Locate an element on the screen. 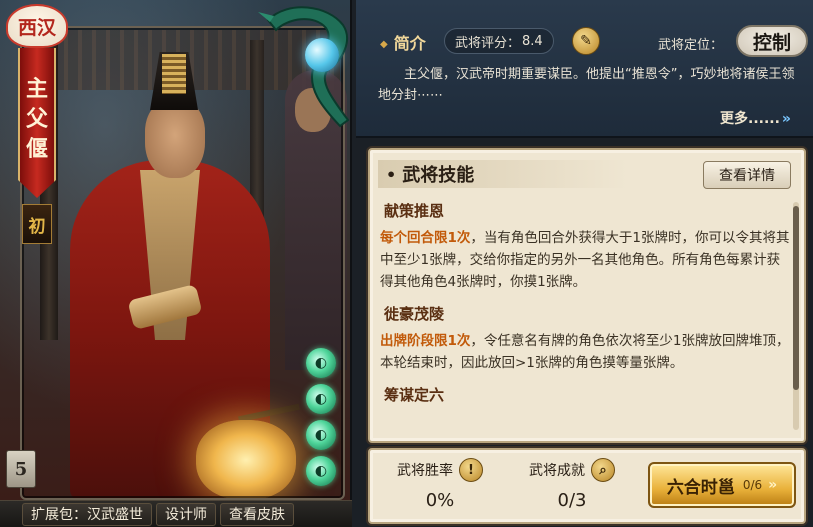  jade-orb-icon is located at coordinates (322, 55).